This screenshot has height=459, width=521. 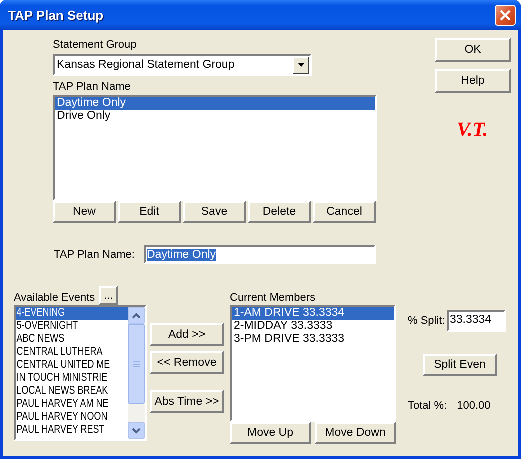 What do you see at coordinates (260, 254) in the screenshot?
I see `plan-name-field: Daytime Only` at bounding box center [260, 254].